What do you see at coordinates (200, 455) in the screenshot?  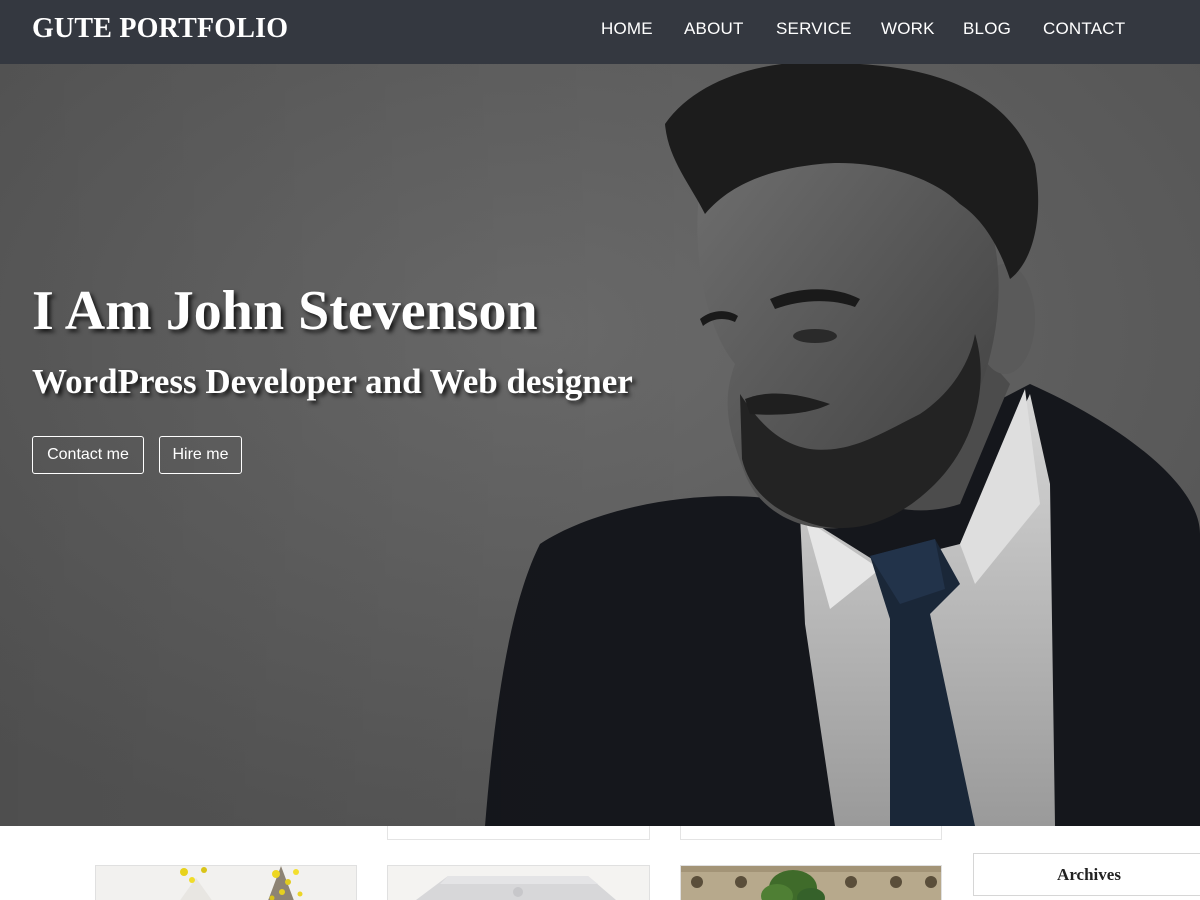 I see `hire-me-button: Hire me` at bounding box center [200, 455].